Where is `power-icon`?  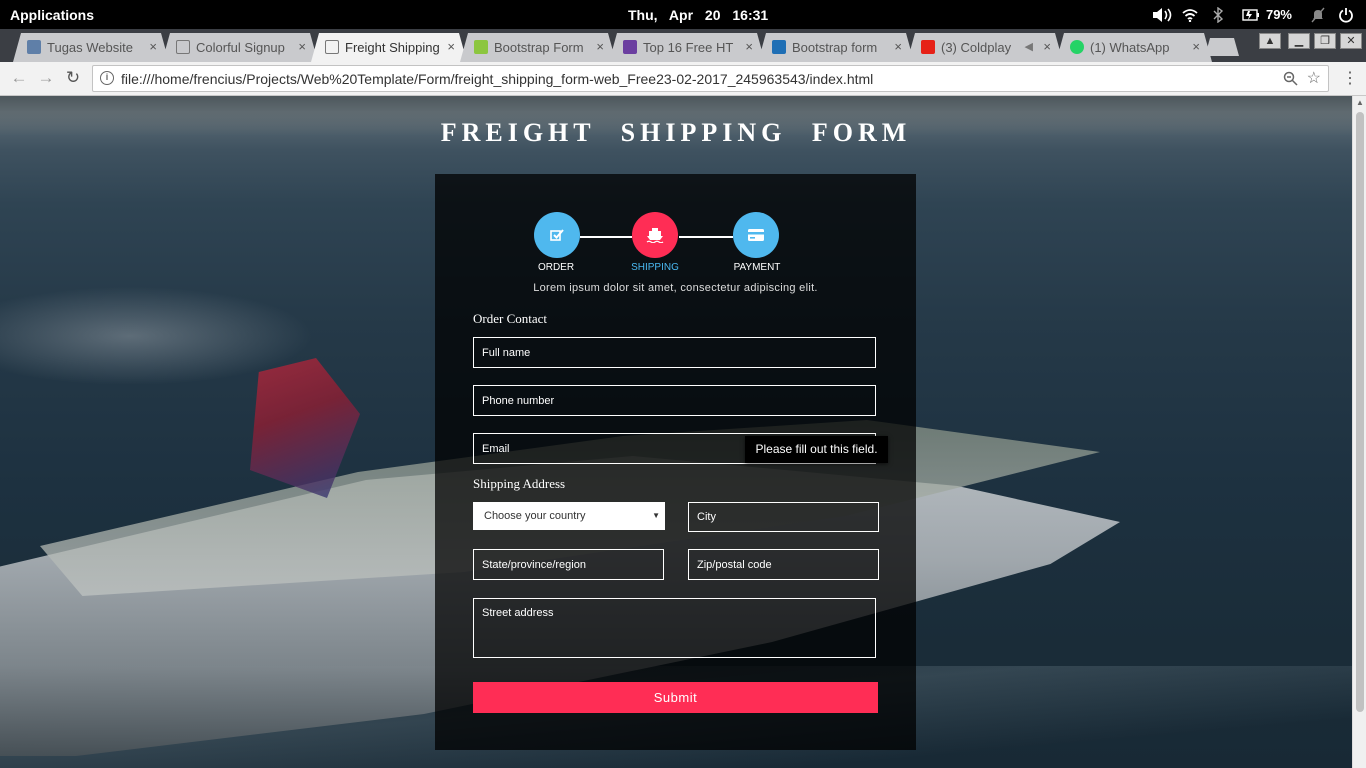 power-icon is located at coordinates (1346, 14).